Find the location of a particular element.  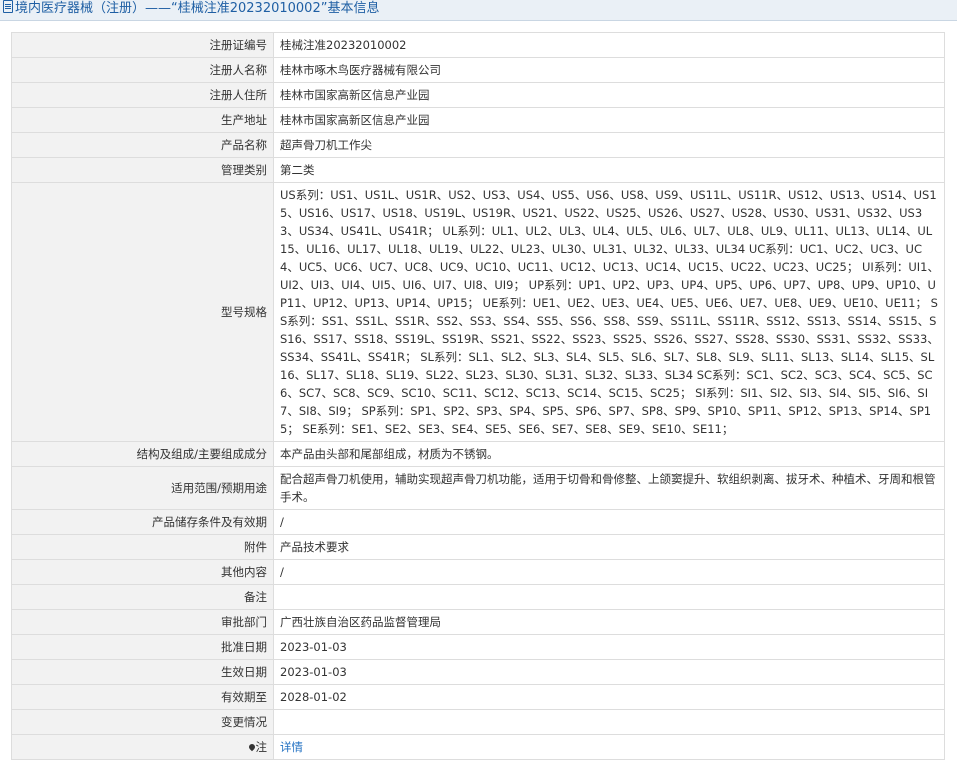

table-row: 审批部门 广西壮族自治区药品监督管理局 is located at coordinates (478, 622).